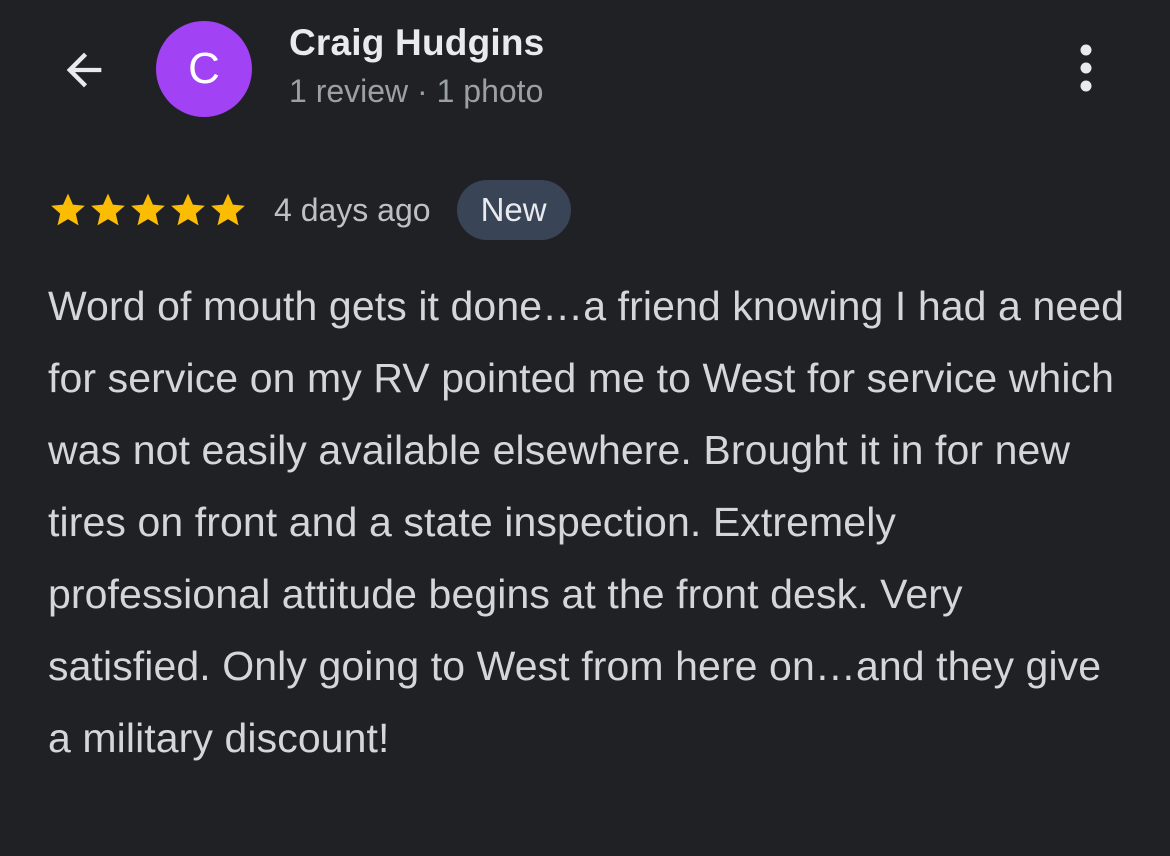  I want to click on avatar: C, so click(204, 69).